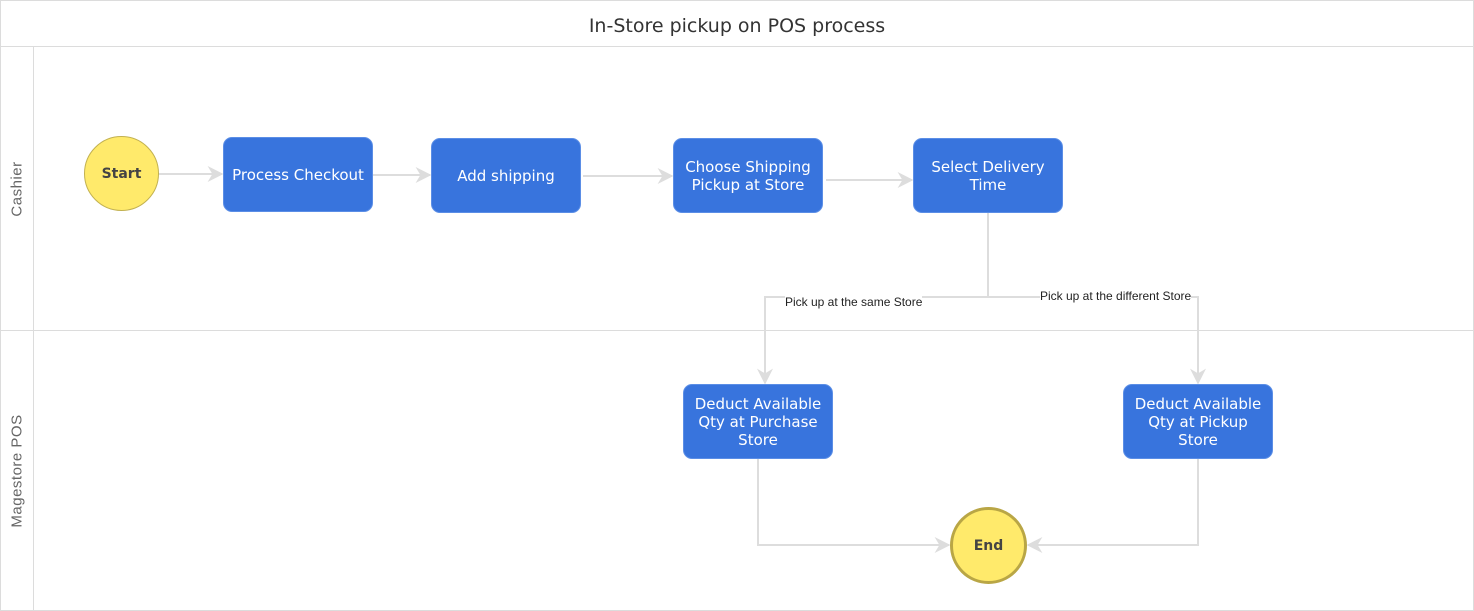 The image size is (1474, 611). I want to click on edge-deduct-pickup-to-end, so click(1112, 506).